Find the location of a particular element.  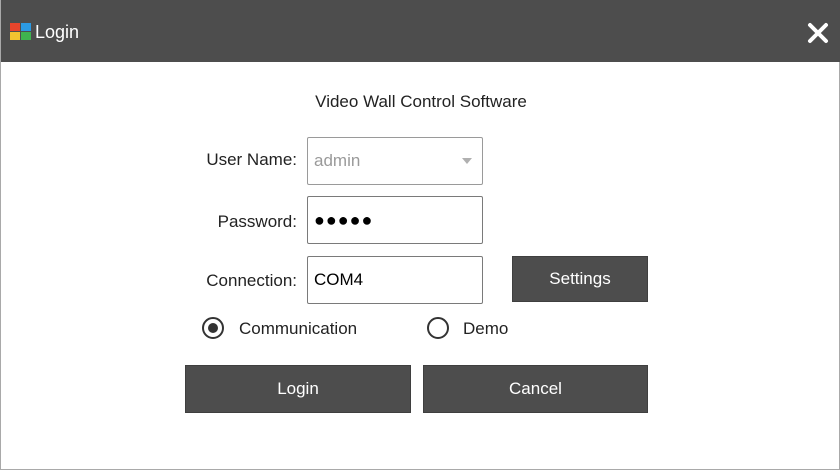

username-value: admin is located at coordinates (337, 160).